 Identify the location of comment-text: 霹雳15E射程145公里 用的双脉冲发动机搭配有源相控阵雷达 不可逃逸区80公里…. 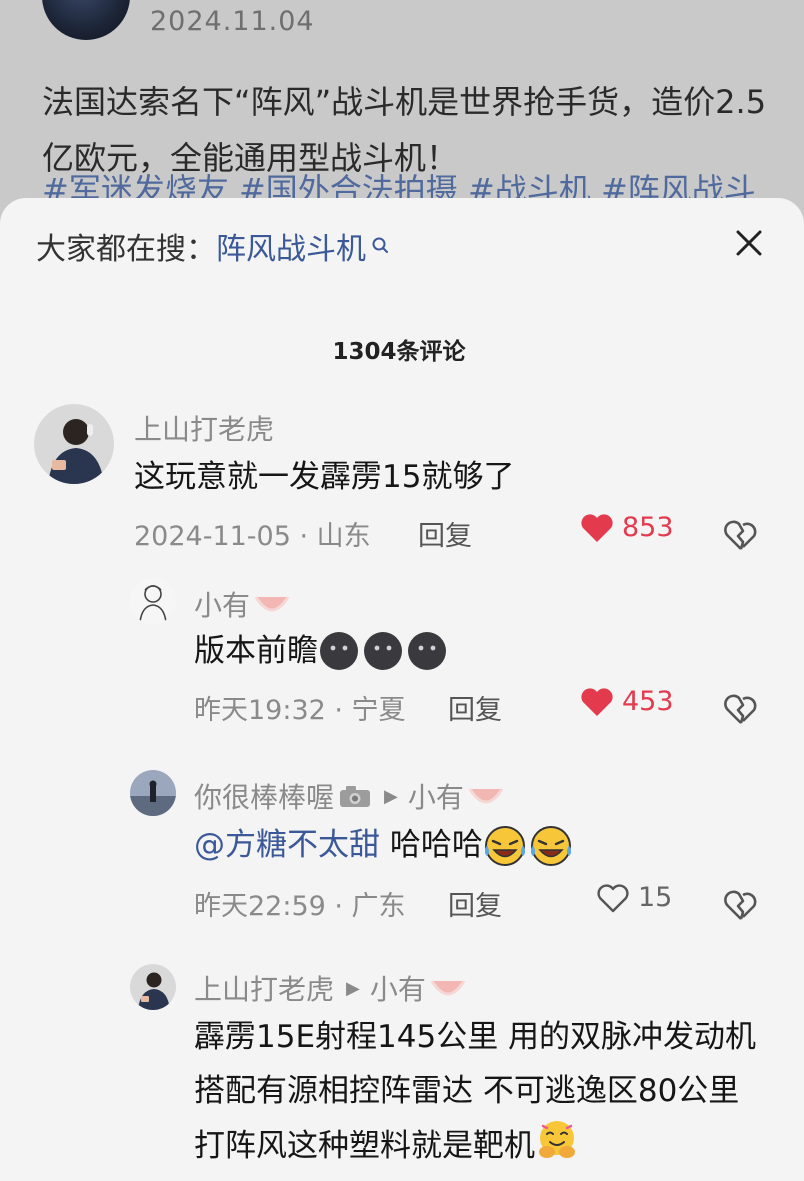
(479, 1091).